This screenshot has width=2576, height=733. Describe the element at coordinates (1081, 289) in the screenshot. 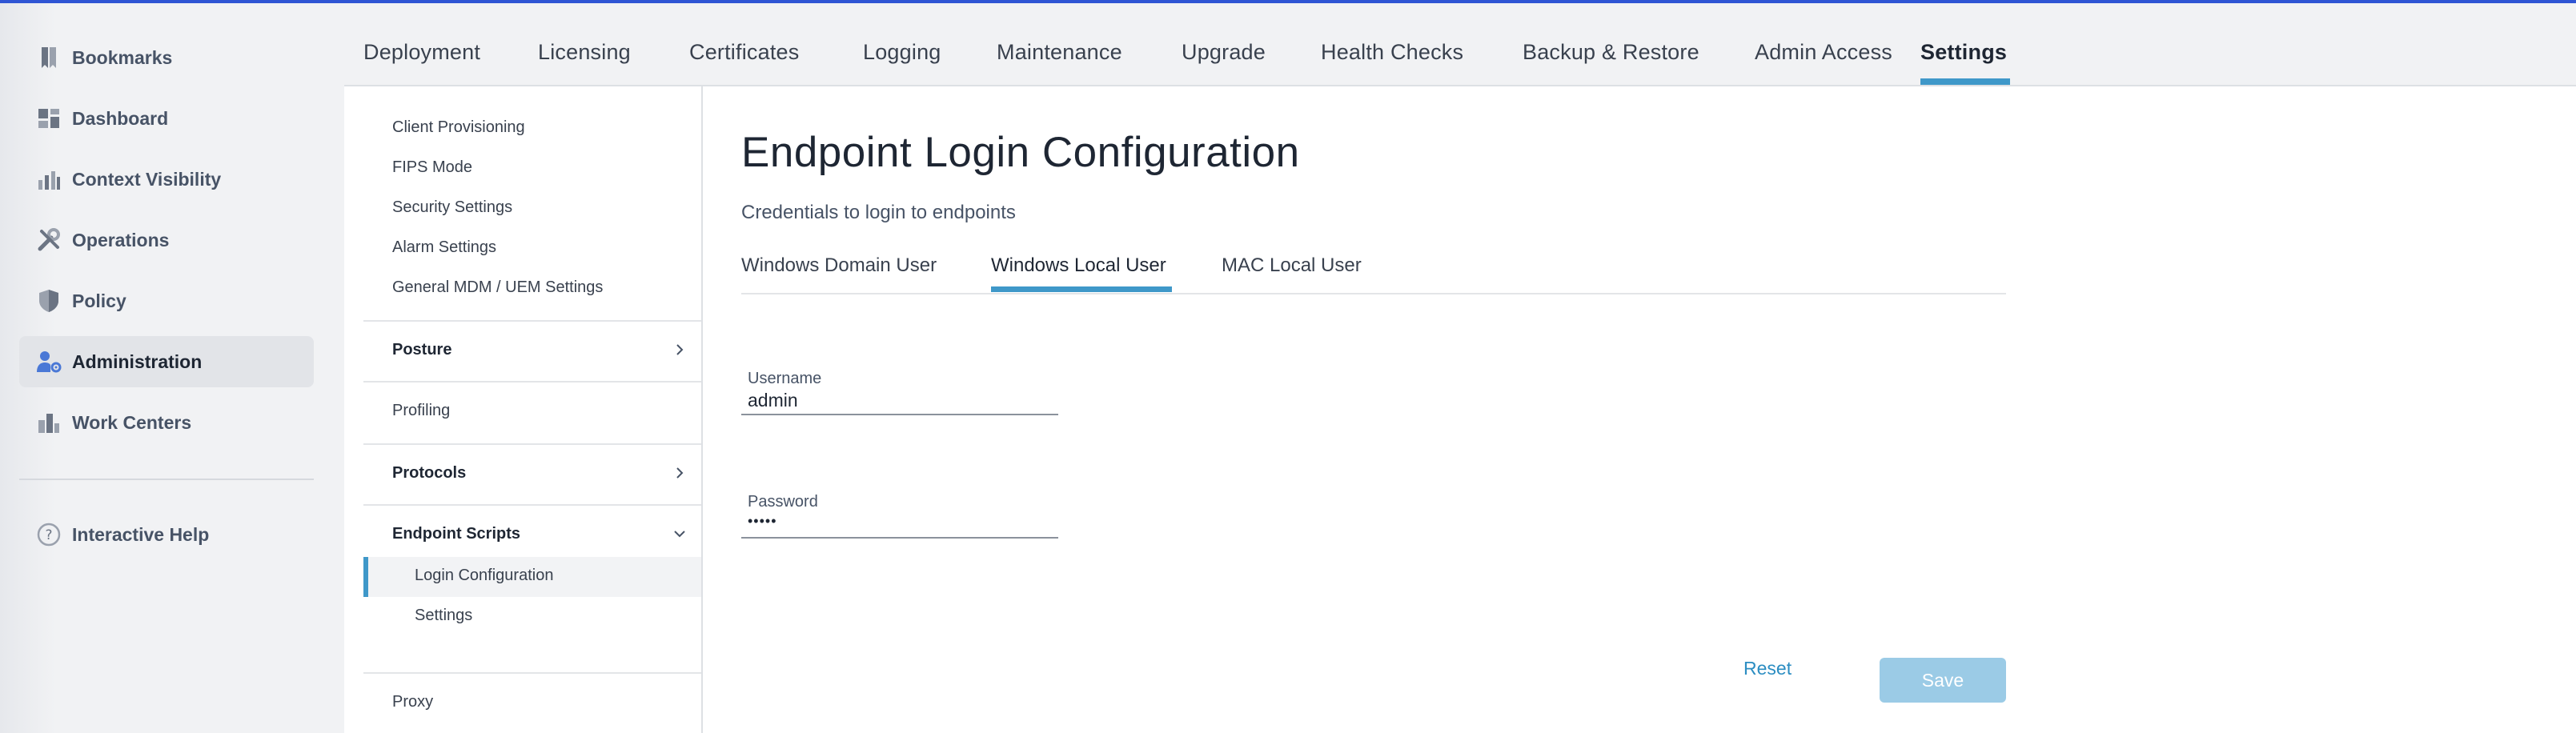

I see `inner-tab-underline` at that location.